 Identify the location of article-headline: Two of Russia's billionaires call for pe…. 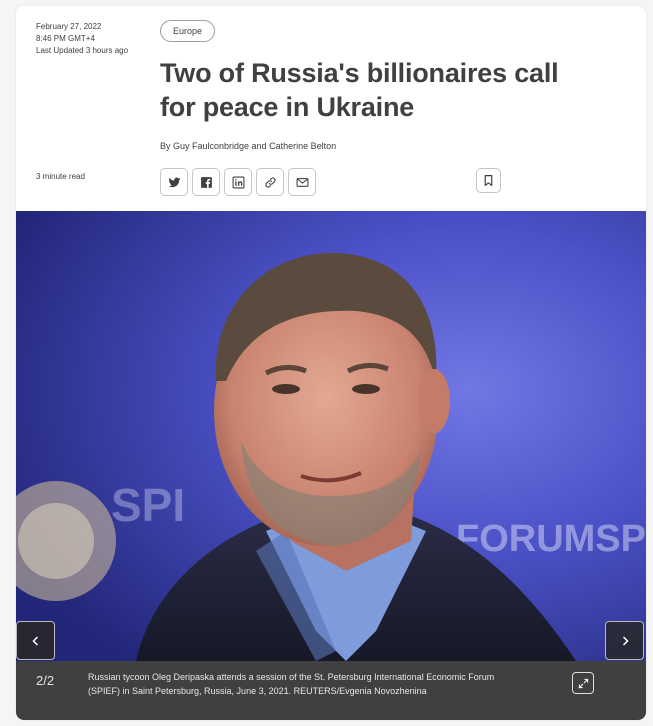
(359, 90).